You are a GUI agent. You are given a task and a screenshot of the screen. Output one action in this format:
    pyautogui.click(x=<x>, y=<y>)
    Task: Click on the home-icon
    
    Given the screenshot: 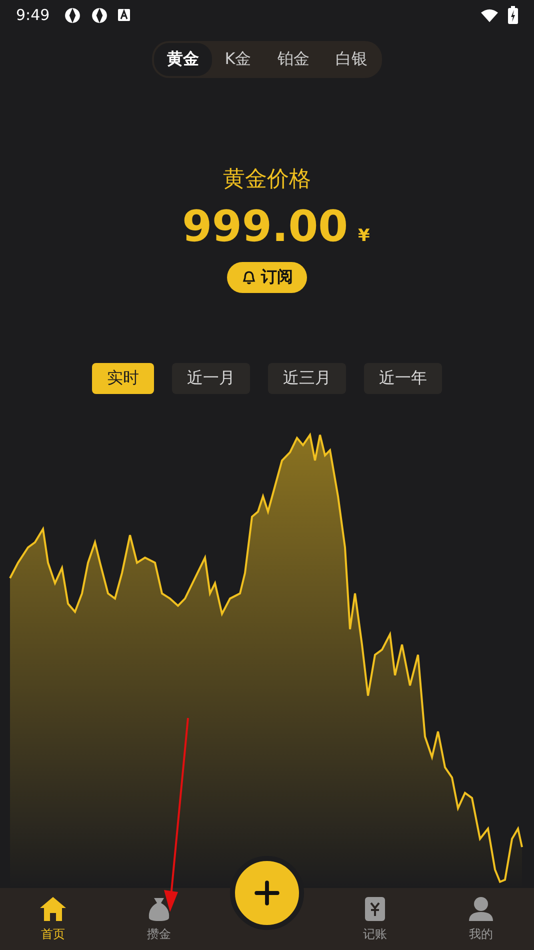 What is the action you would take?
    pyautogui.click(x=53, y=909)
    